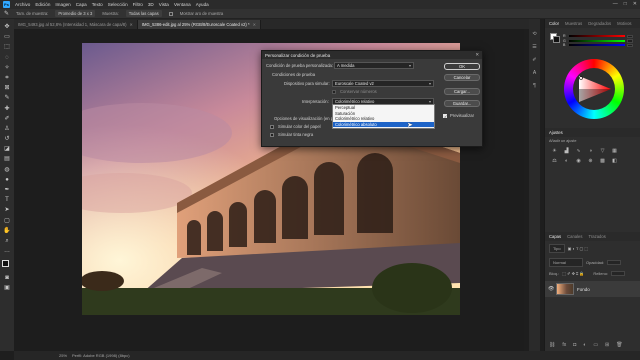 This screenshot has width=640, height=360. I want to click on layer-kind-select: Tipo, so click(557, 248).